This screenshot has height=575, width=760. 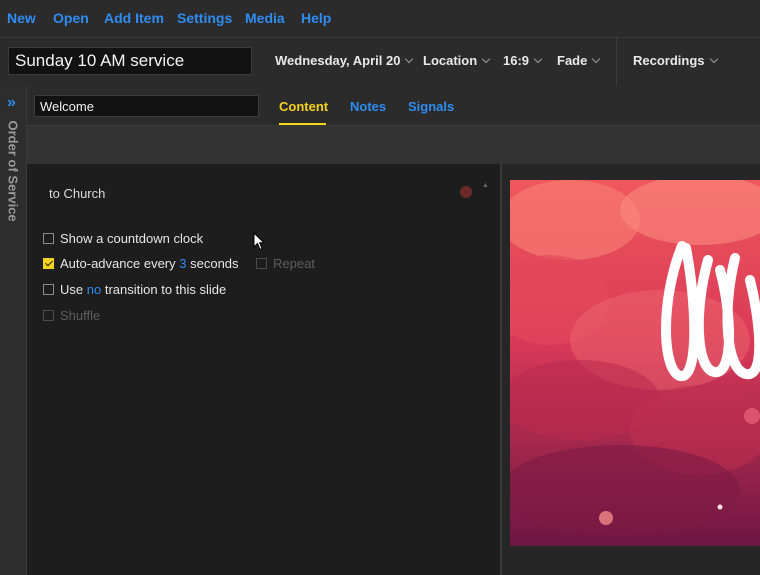 I want to click on repeat-option: Repeat, so click(x=285, y=263).